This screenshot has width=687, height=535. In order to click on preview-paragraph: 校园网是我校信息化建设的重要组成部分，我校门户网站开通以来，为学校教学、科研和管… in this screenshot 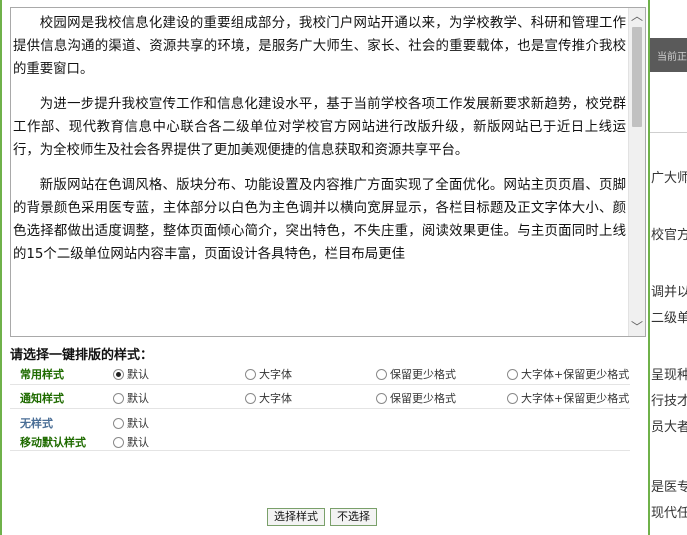, I will do `click(319, 46)`.